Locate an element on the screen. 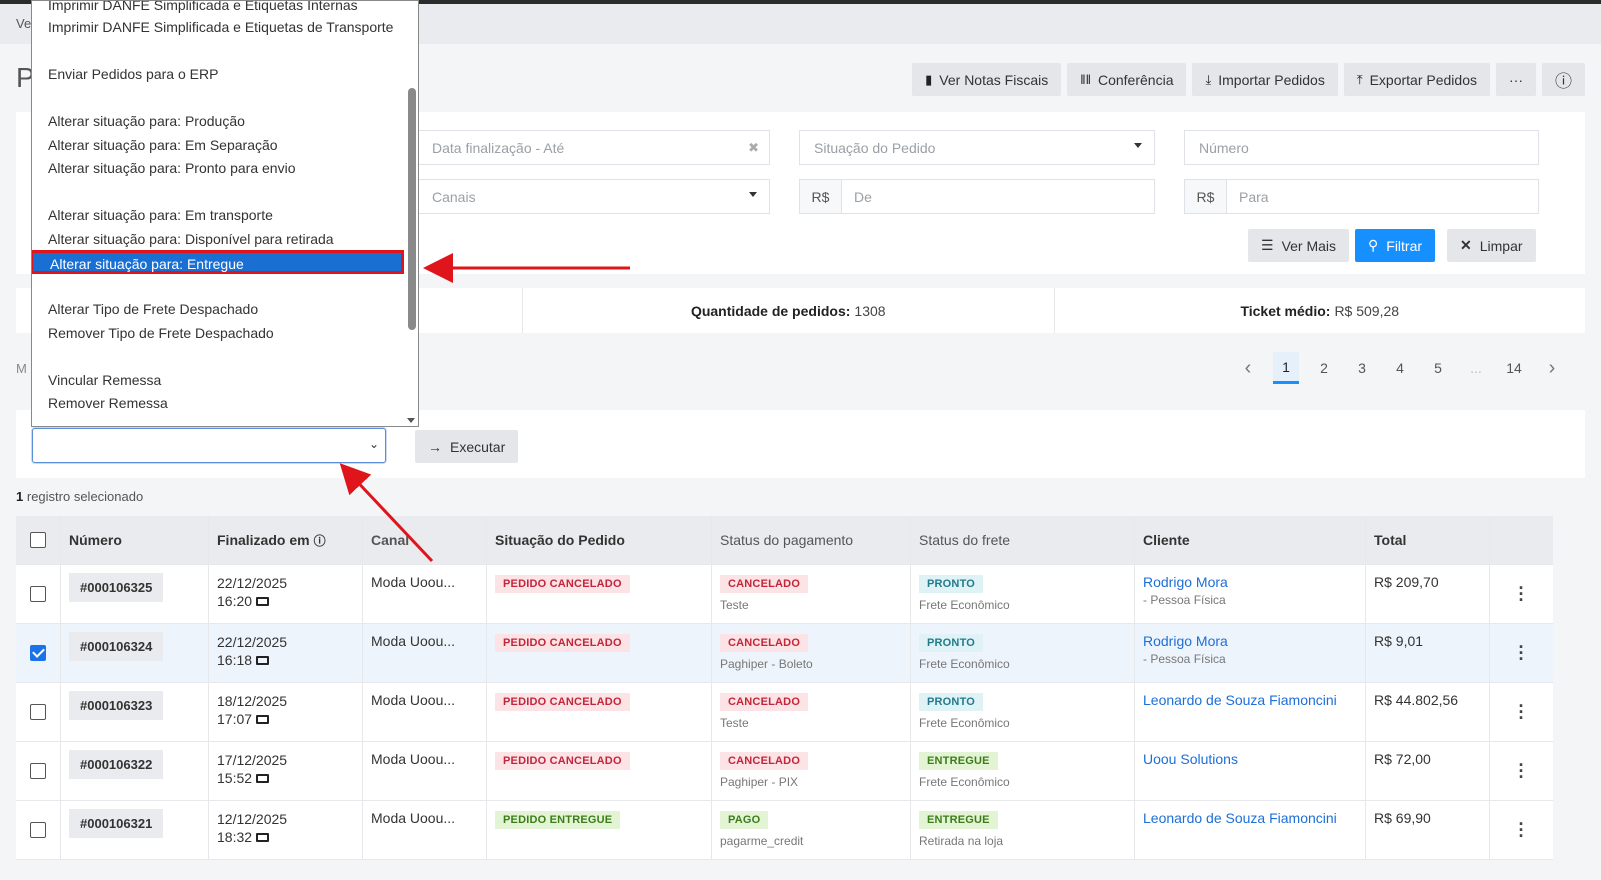 This screenshot has width=1601, height=880. client-link: Uoou Solutions is located at coordinates (1250, 754).